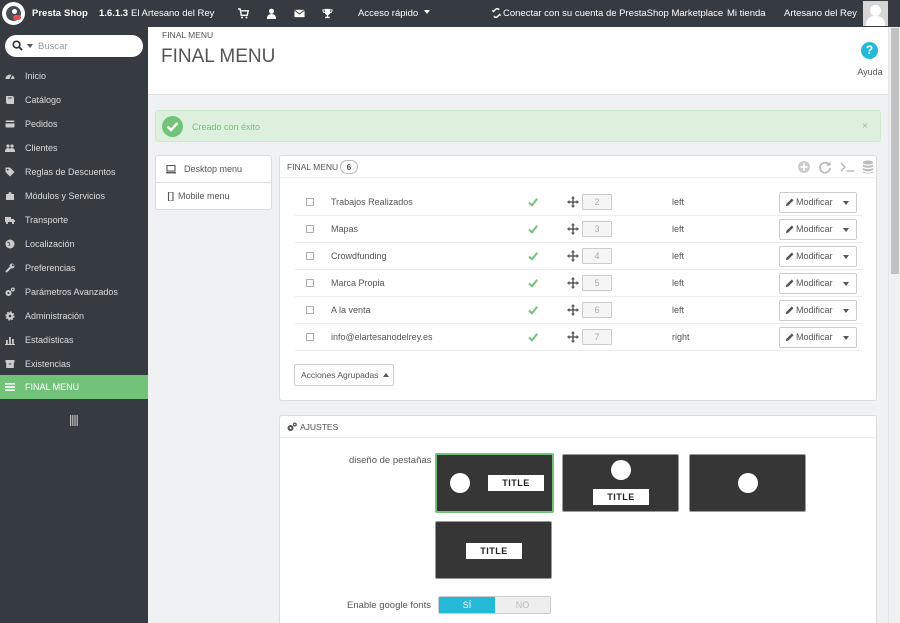  Describe the element at coordinates (74, 244) in the screenshot. I see `sidebar-item-localizacion: Localización` at that location.